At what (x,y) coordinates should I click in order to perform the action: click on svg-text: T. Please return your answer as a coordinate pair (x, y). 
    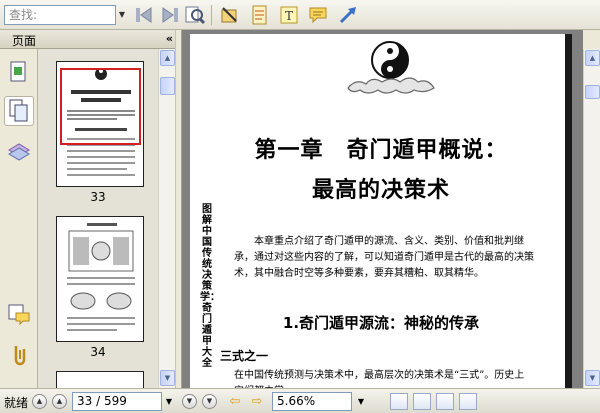
    Looking at the image, I should click on (289, 16).